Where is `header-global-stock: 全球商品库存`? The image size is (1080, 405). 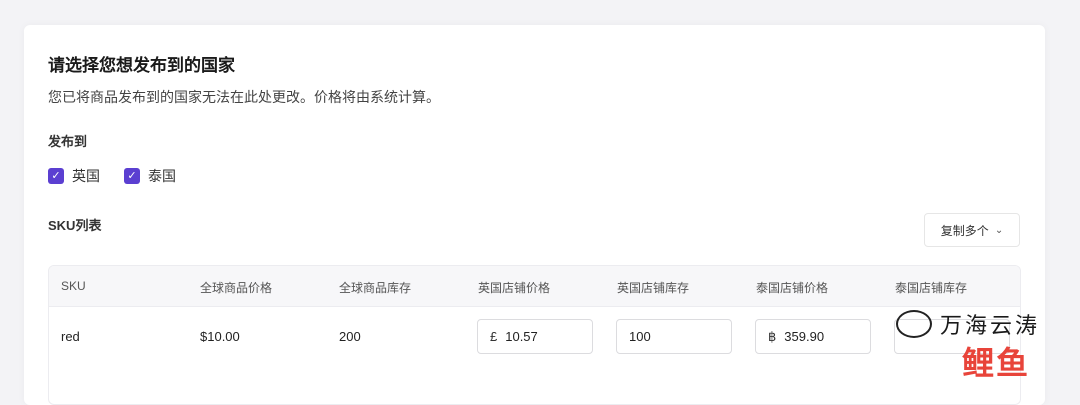 header-global-stock: 全球商品库存 is located at coordinates (375, 288).